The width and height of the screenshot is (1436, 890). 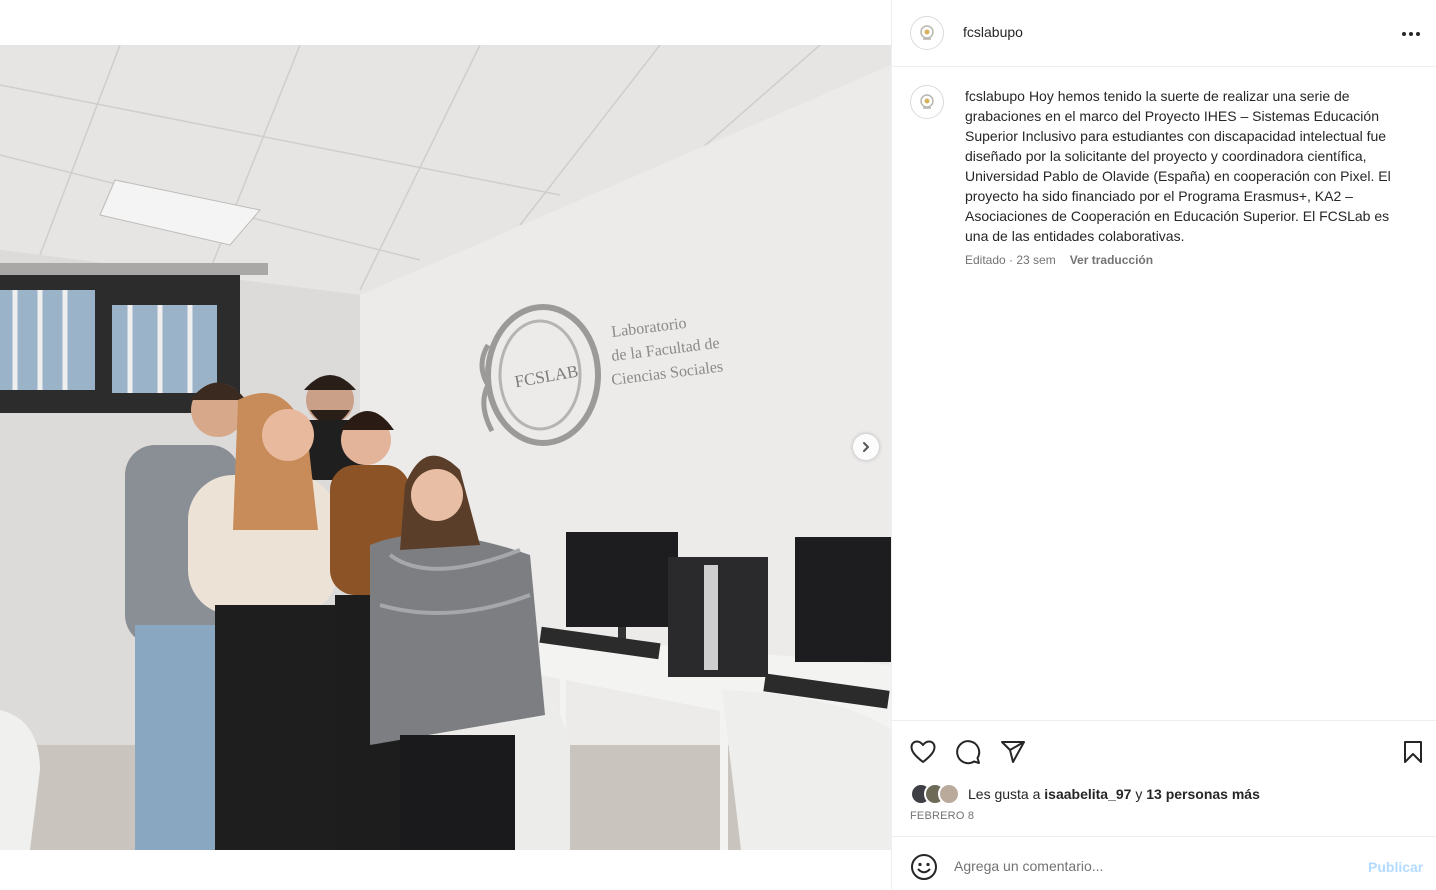 I want to click on share-button, so click(x=1013, y=752).